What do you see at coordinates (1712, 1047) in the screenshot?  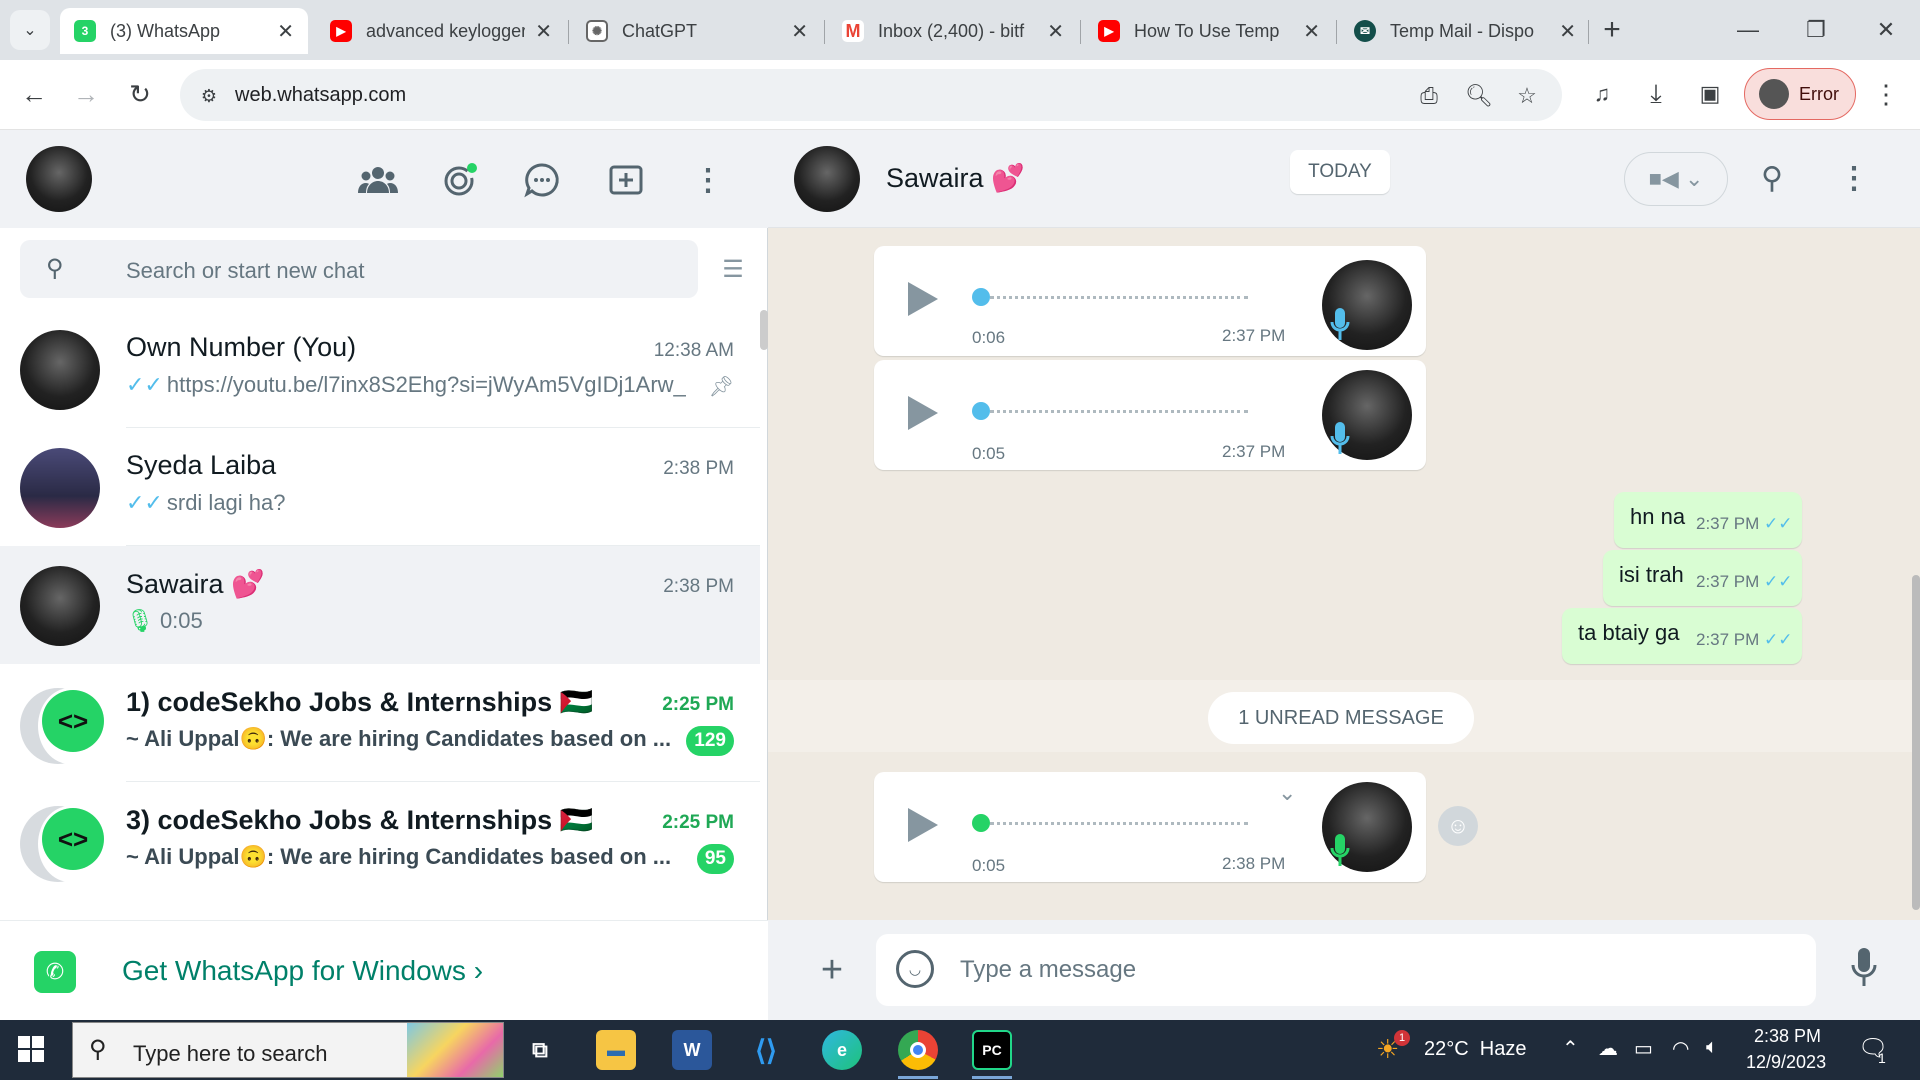 I see `volume-icon: 🔈︎` at bounding box center [1712, 1047].